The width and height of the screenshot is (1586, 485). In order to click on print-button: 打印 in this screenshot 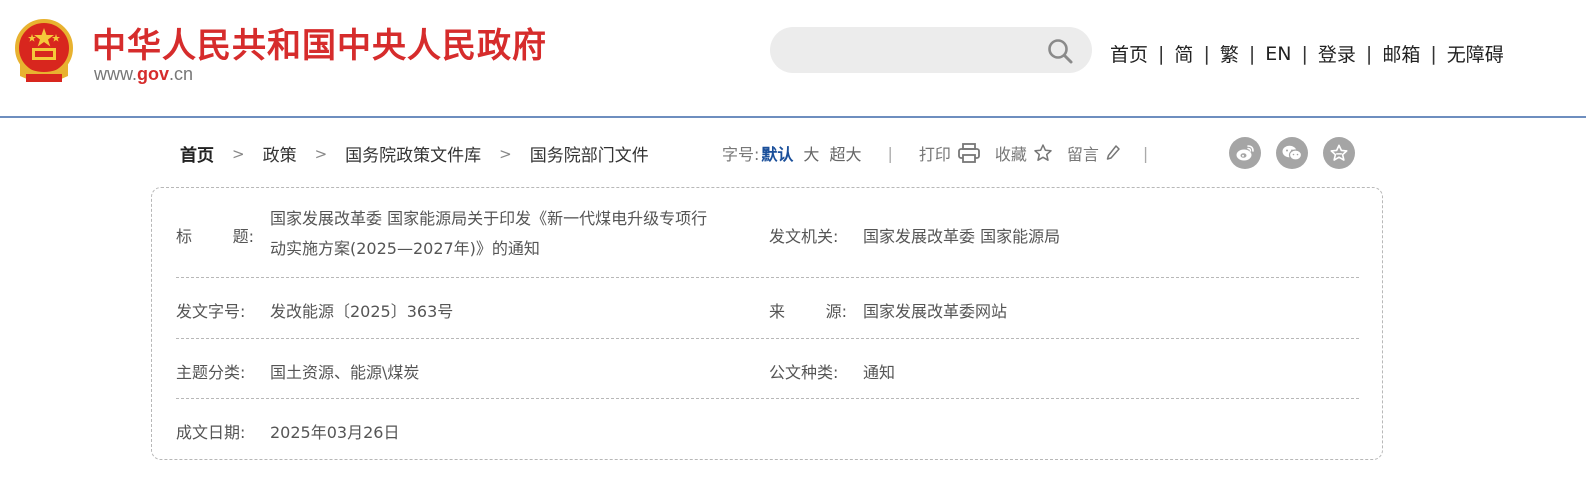, I will do `click(935, 153)`.